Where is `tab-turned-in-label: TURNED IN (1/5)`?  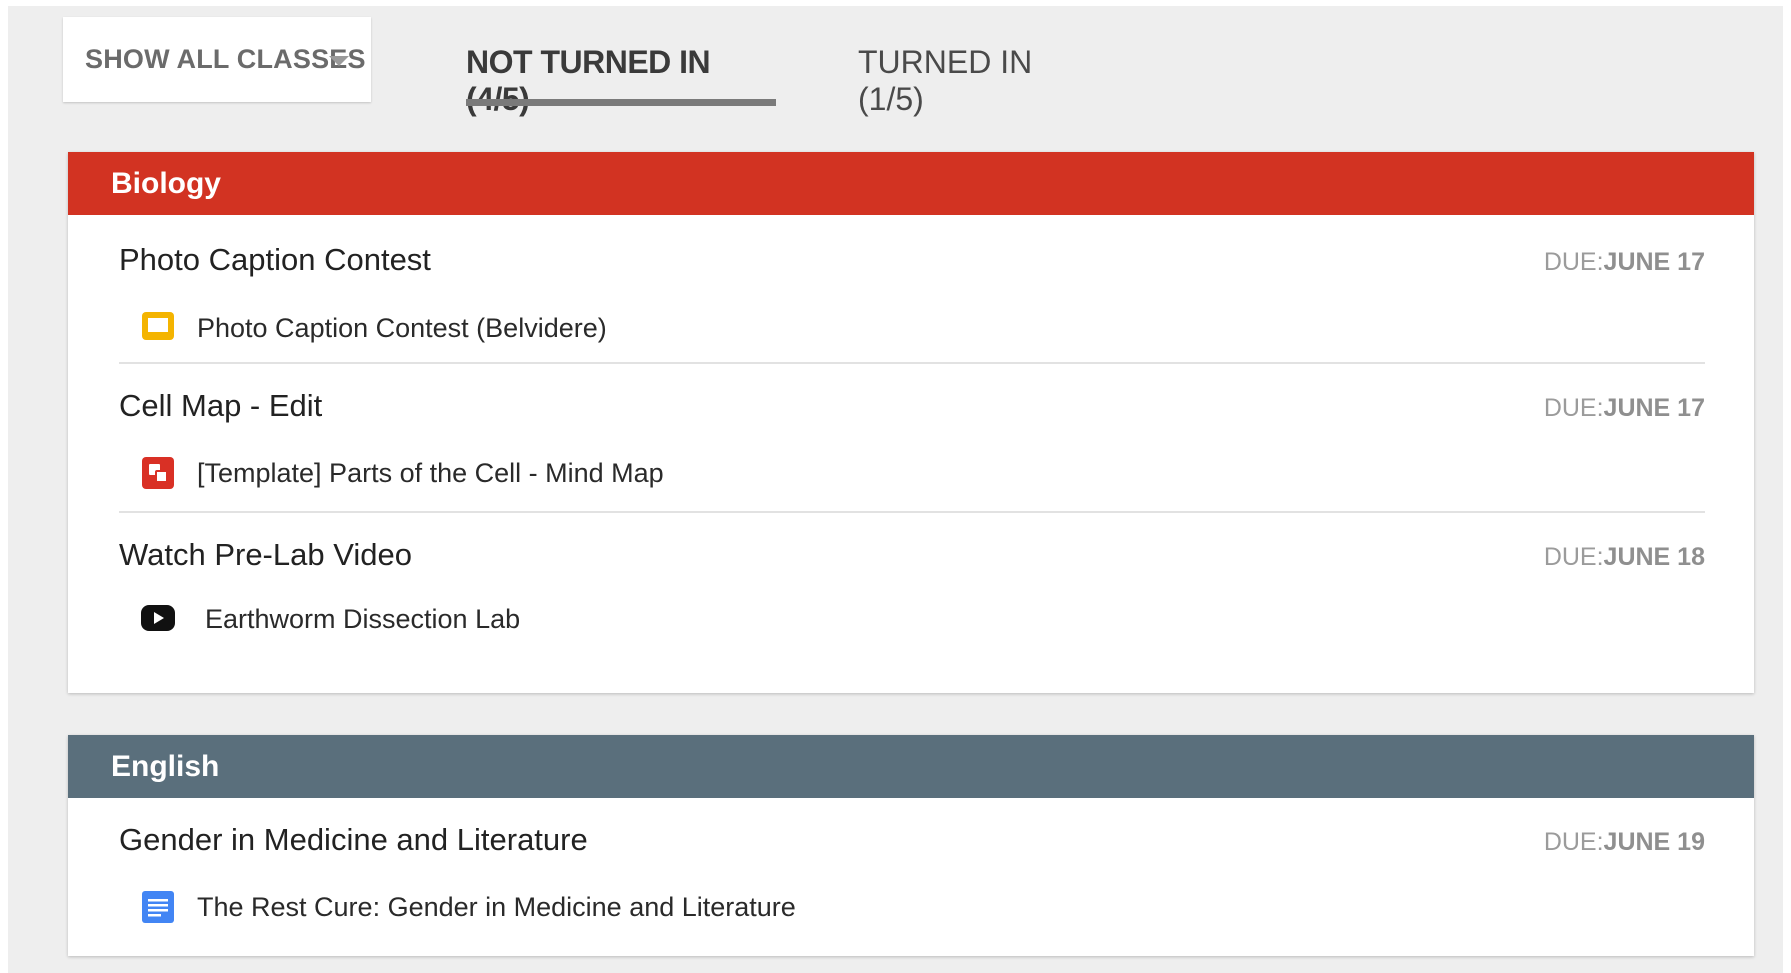 tab-turned-in-label: TURNED IN (1/5) is located at coordinates (945, 80).